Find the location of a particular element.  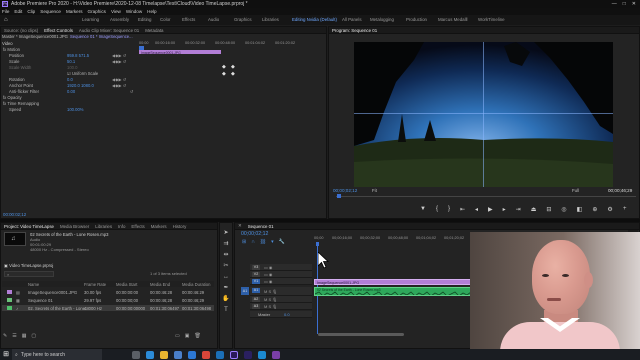

play-icon: ▶ is located at coordinates (490, 209).